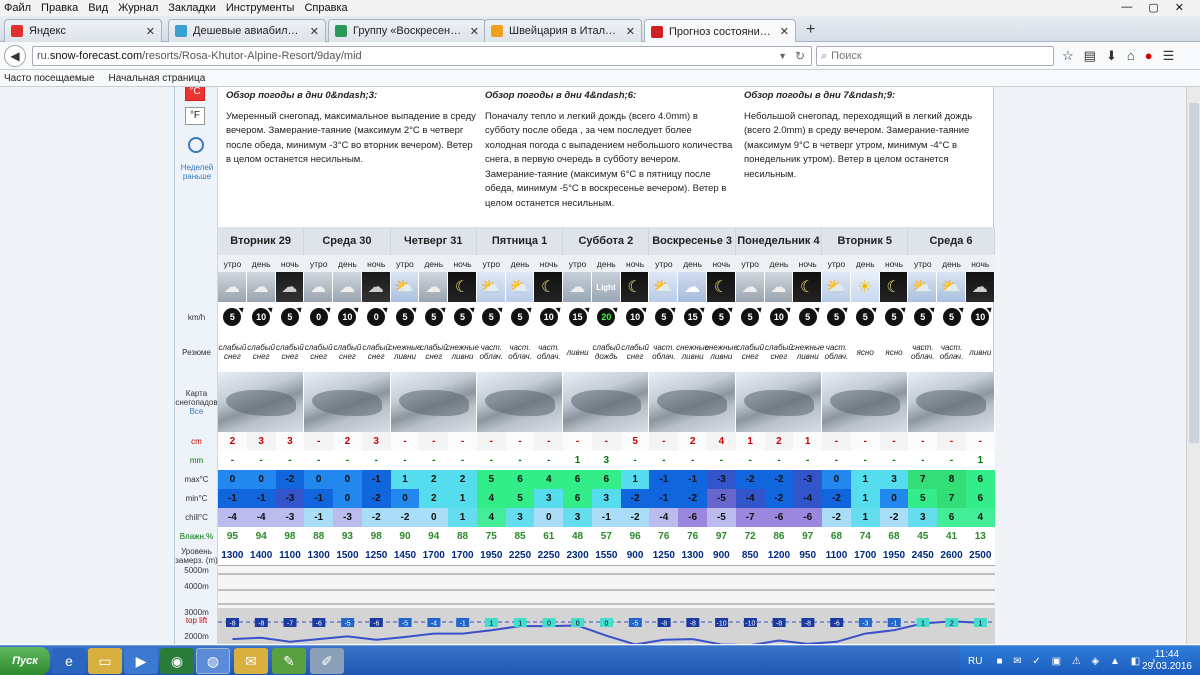 Image resolution: width=1200 pixels, height=675 pixels. What do you see at coordinates (347, 624) in the screenshot?
I see `chart-value-text: -5` at bounding box center [347, 624].